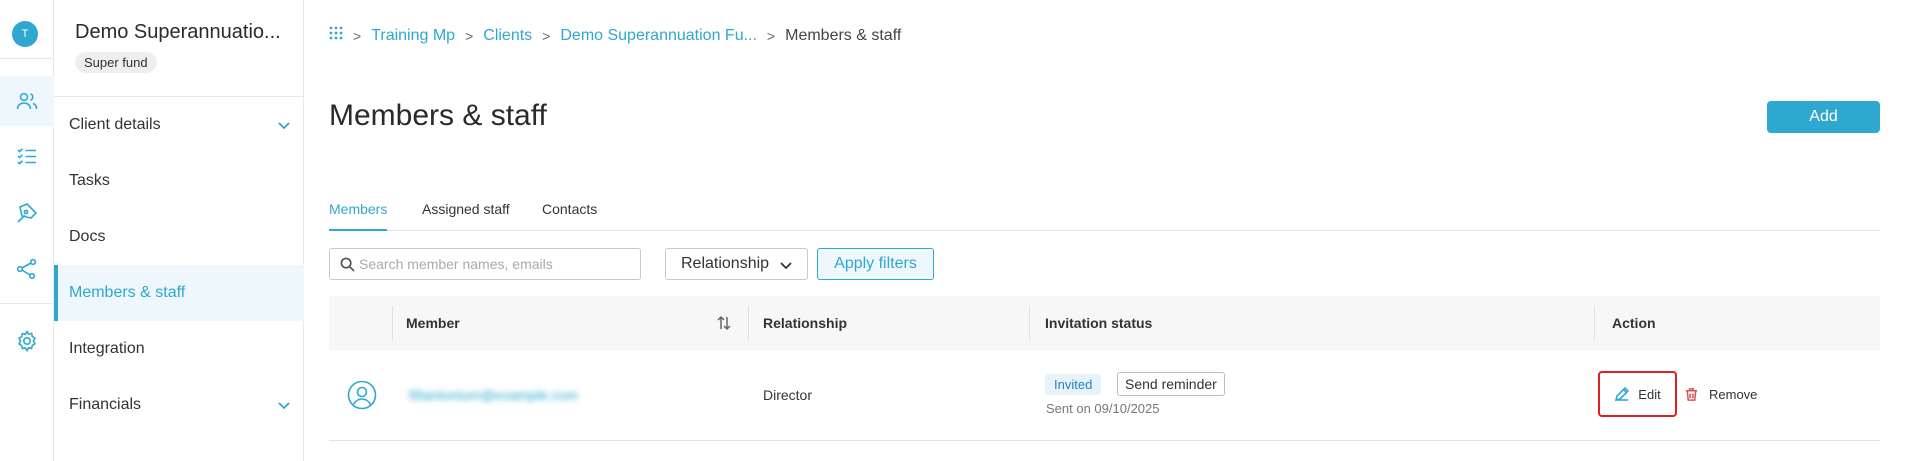 Image resolution: width=1913 pixels, height=461 pixels. I want to click on search-box, so click(485, 264).